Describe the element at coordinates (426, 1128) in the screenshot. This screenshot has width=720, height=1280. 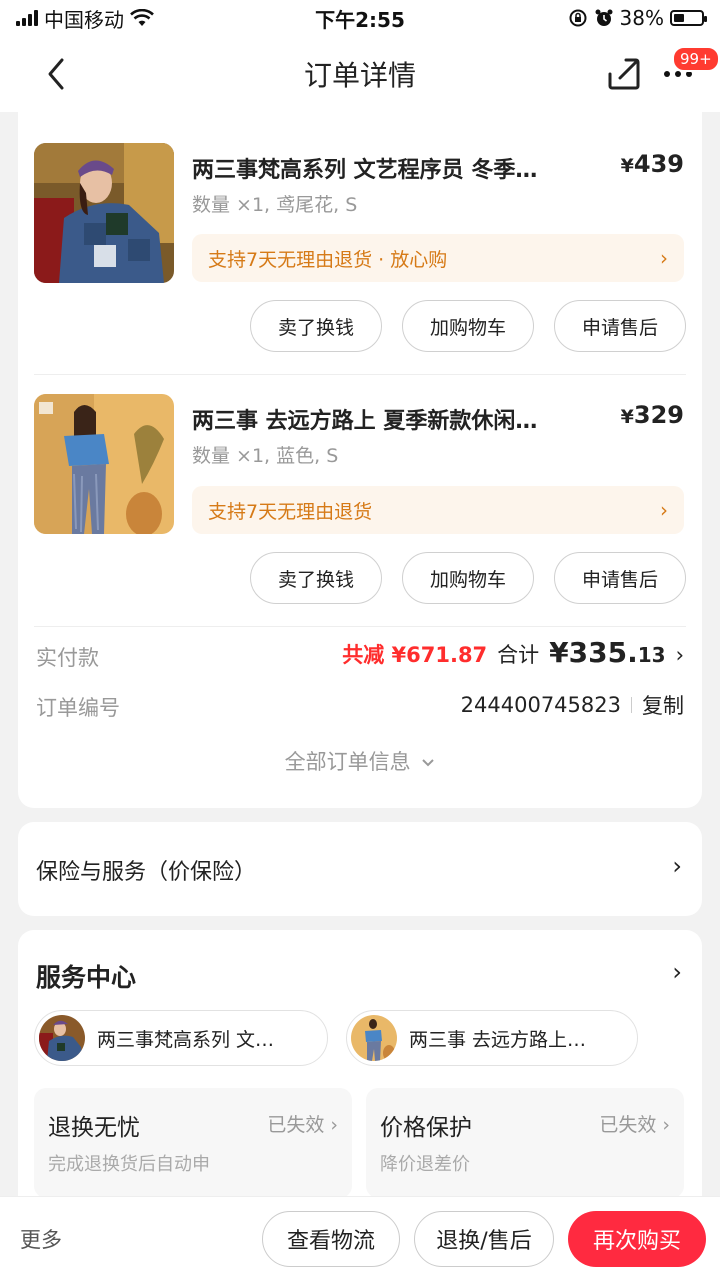
I see `service-name: 价格保护` at that location.